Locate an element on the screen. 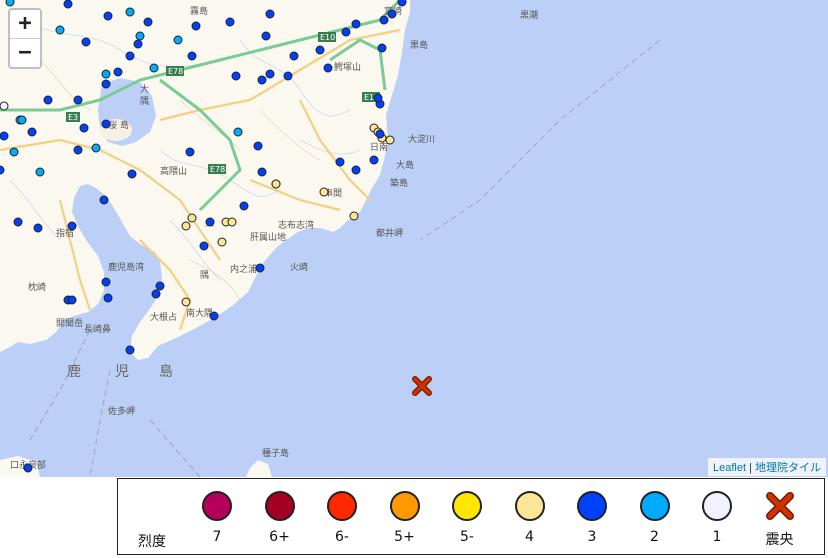 The width and height of the screenshot is (828, 558). legend-label: 1 is located at coordinates (717, 537).